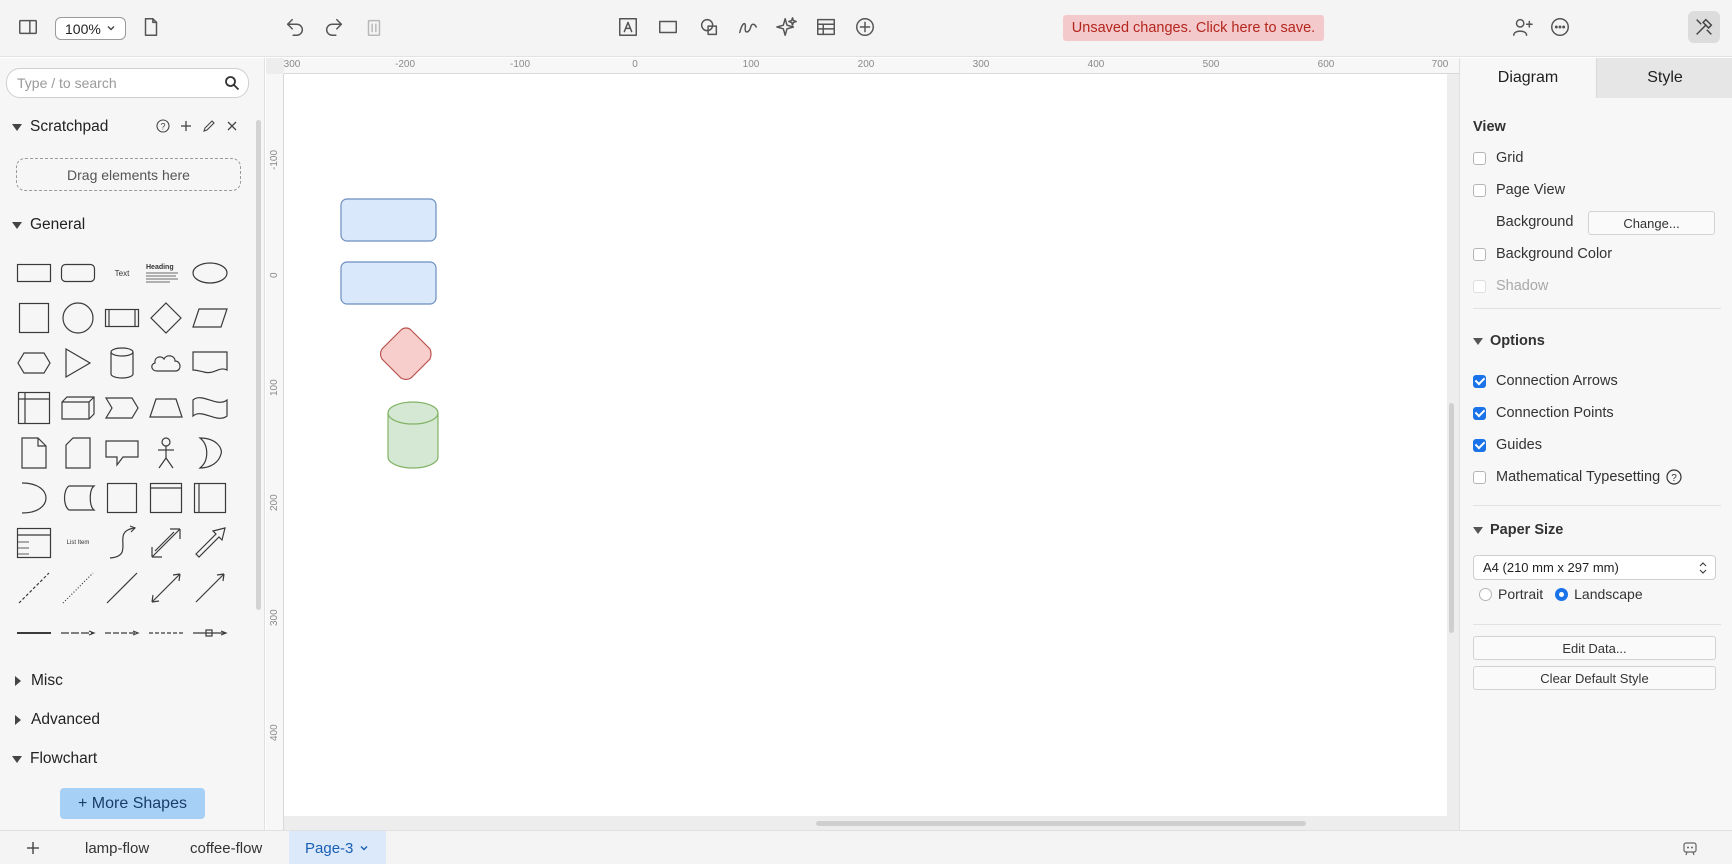 This screenshot has height=864, width=1732. What do you see at coordinates (1560, 27) in the screenshot?
I see `more-options-icon` at bounding box center [1560, 27].